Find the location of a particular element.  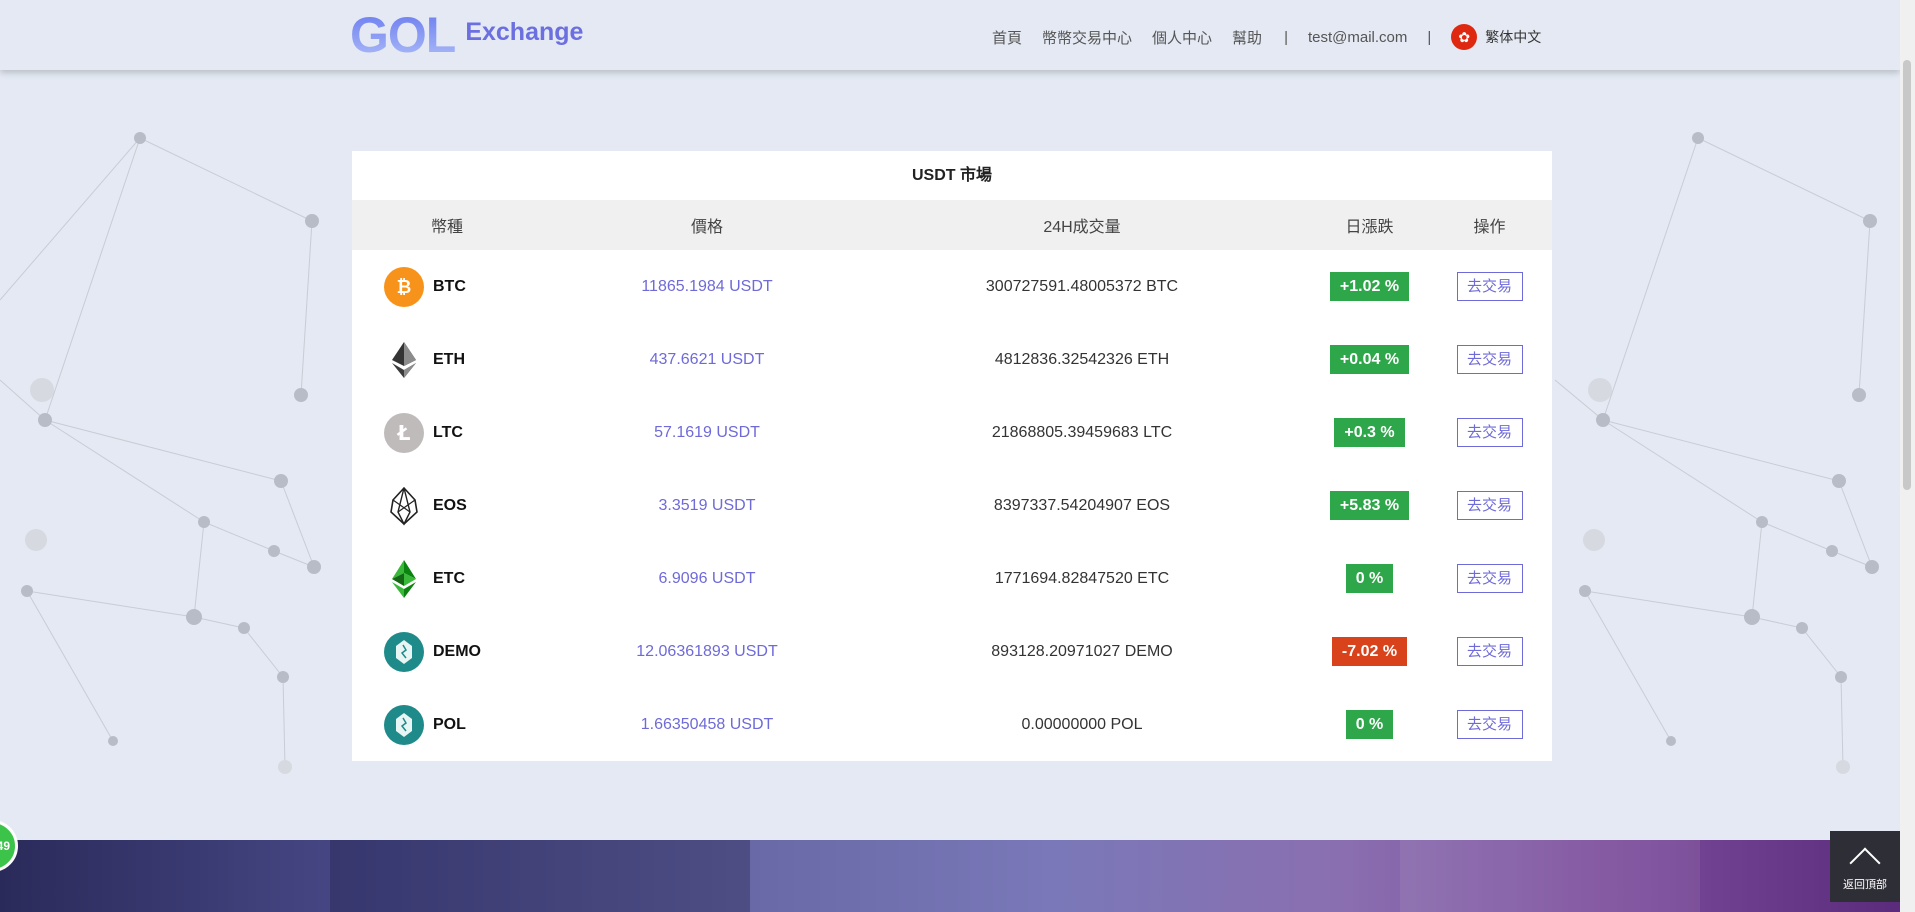

coin-price: 3.3519 USDT is located at coordinates (707, 505).